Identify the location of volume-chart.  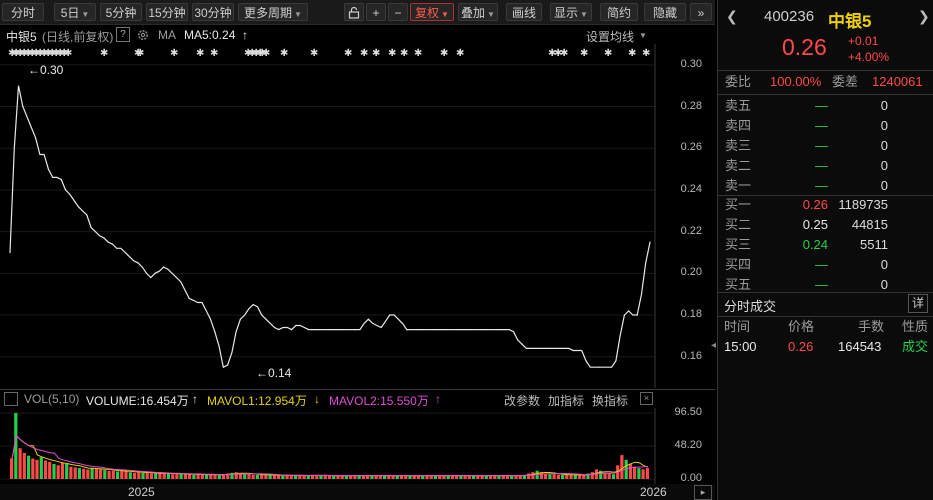
(357, 446).